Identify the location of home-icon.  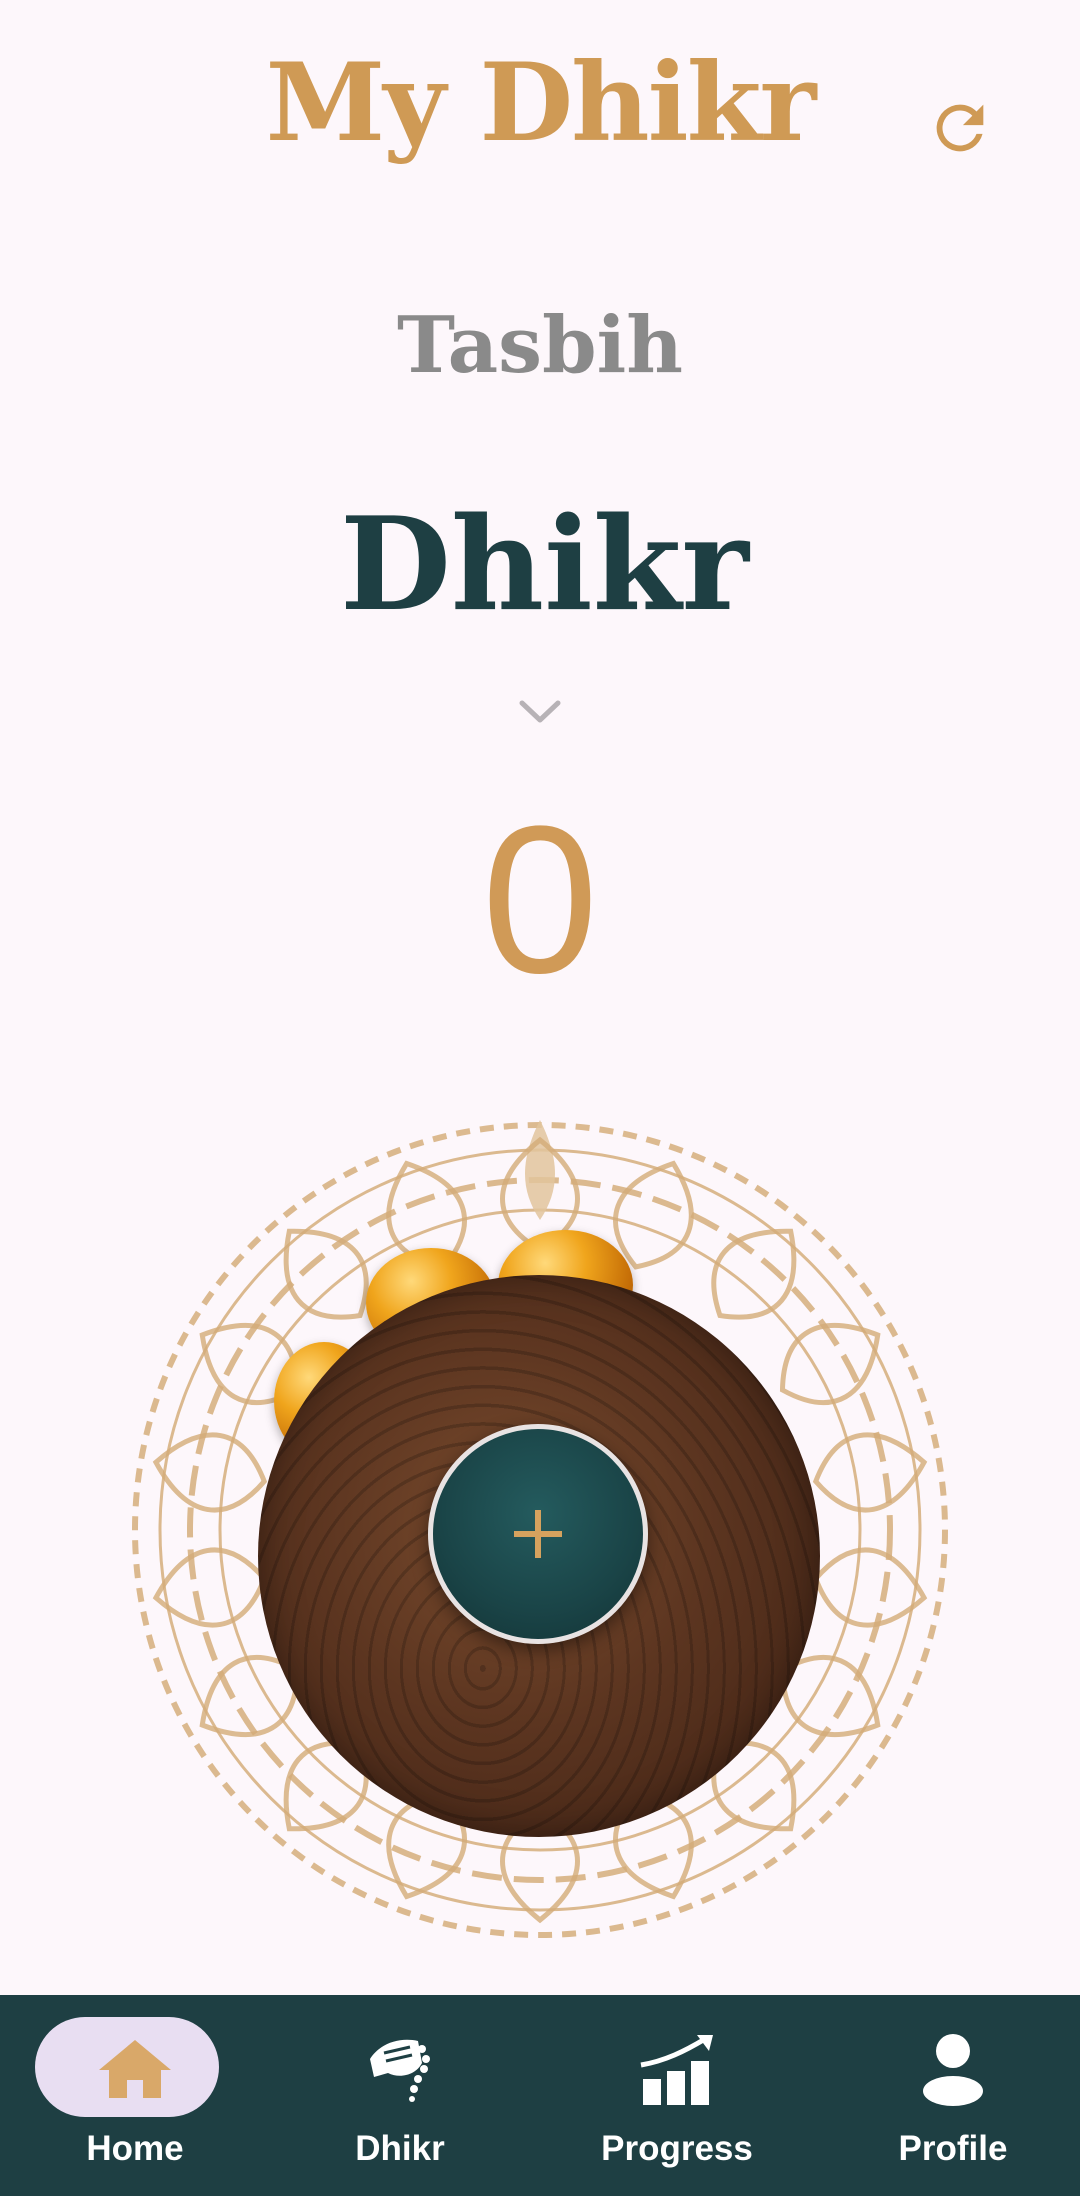
(135, 2069).